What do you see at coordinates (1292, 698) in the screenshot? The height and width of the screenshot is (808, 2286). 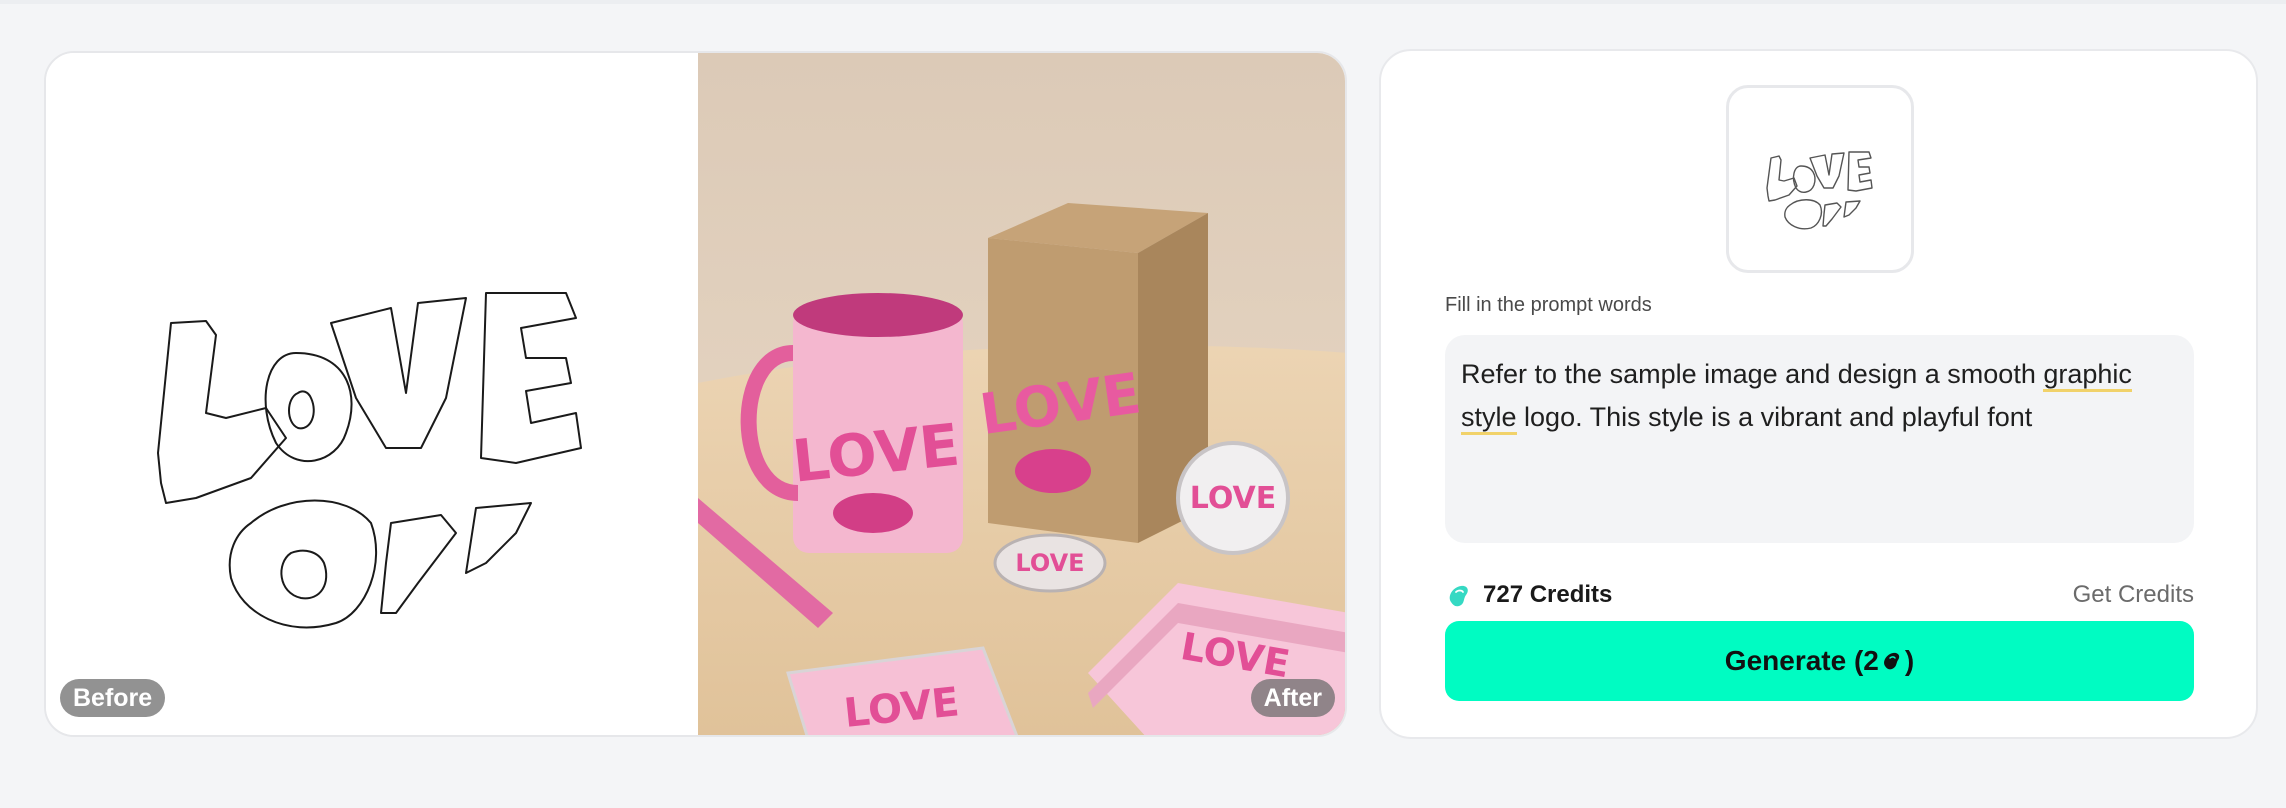 I see `after-badge: After` at bounding box center [1292, 698].